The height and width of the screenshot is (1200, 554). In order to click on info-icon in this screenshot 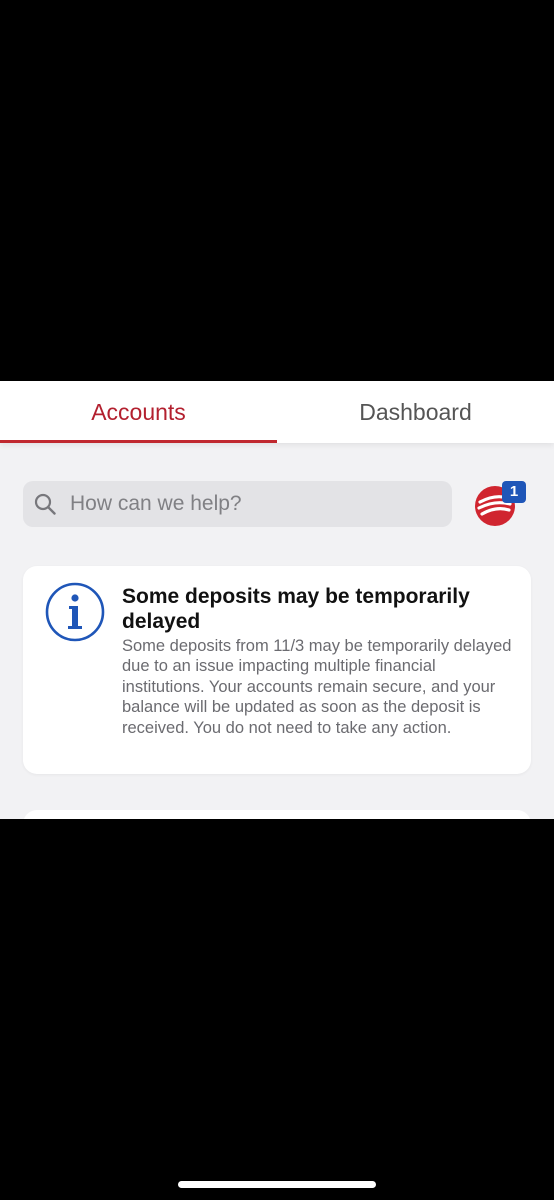, I will do `click(75, 612)`.